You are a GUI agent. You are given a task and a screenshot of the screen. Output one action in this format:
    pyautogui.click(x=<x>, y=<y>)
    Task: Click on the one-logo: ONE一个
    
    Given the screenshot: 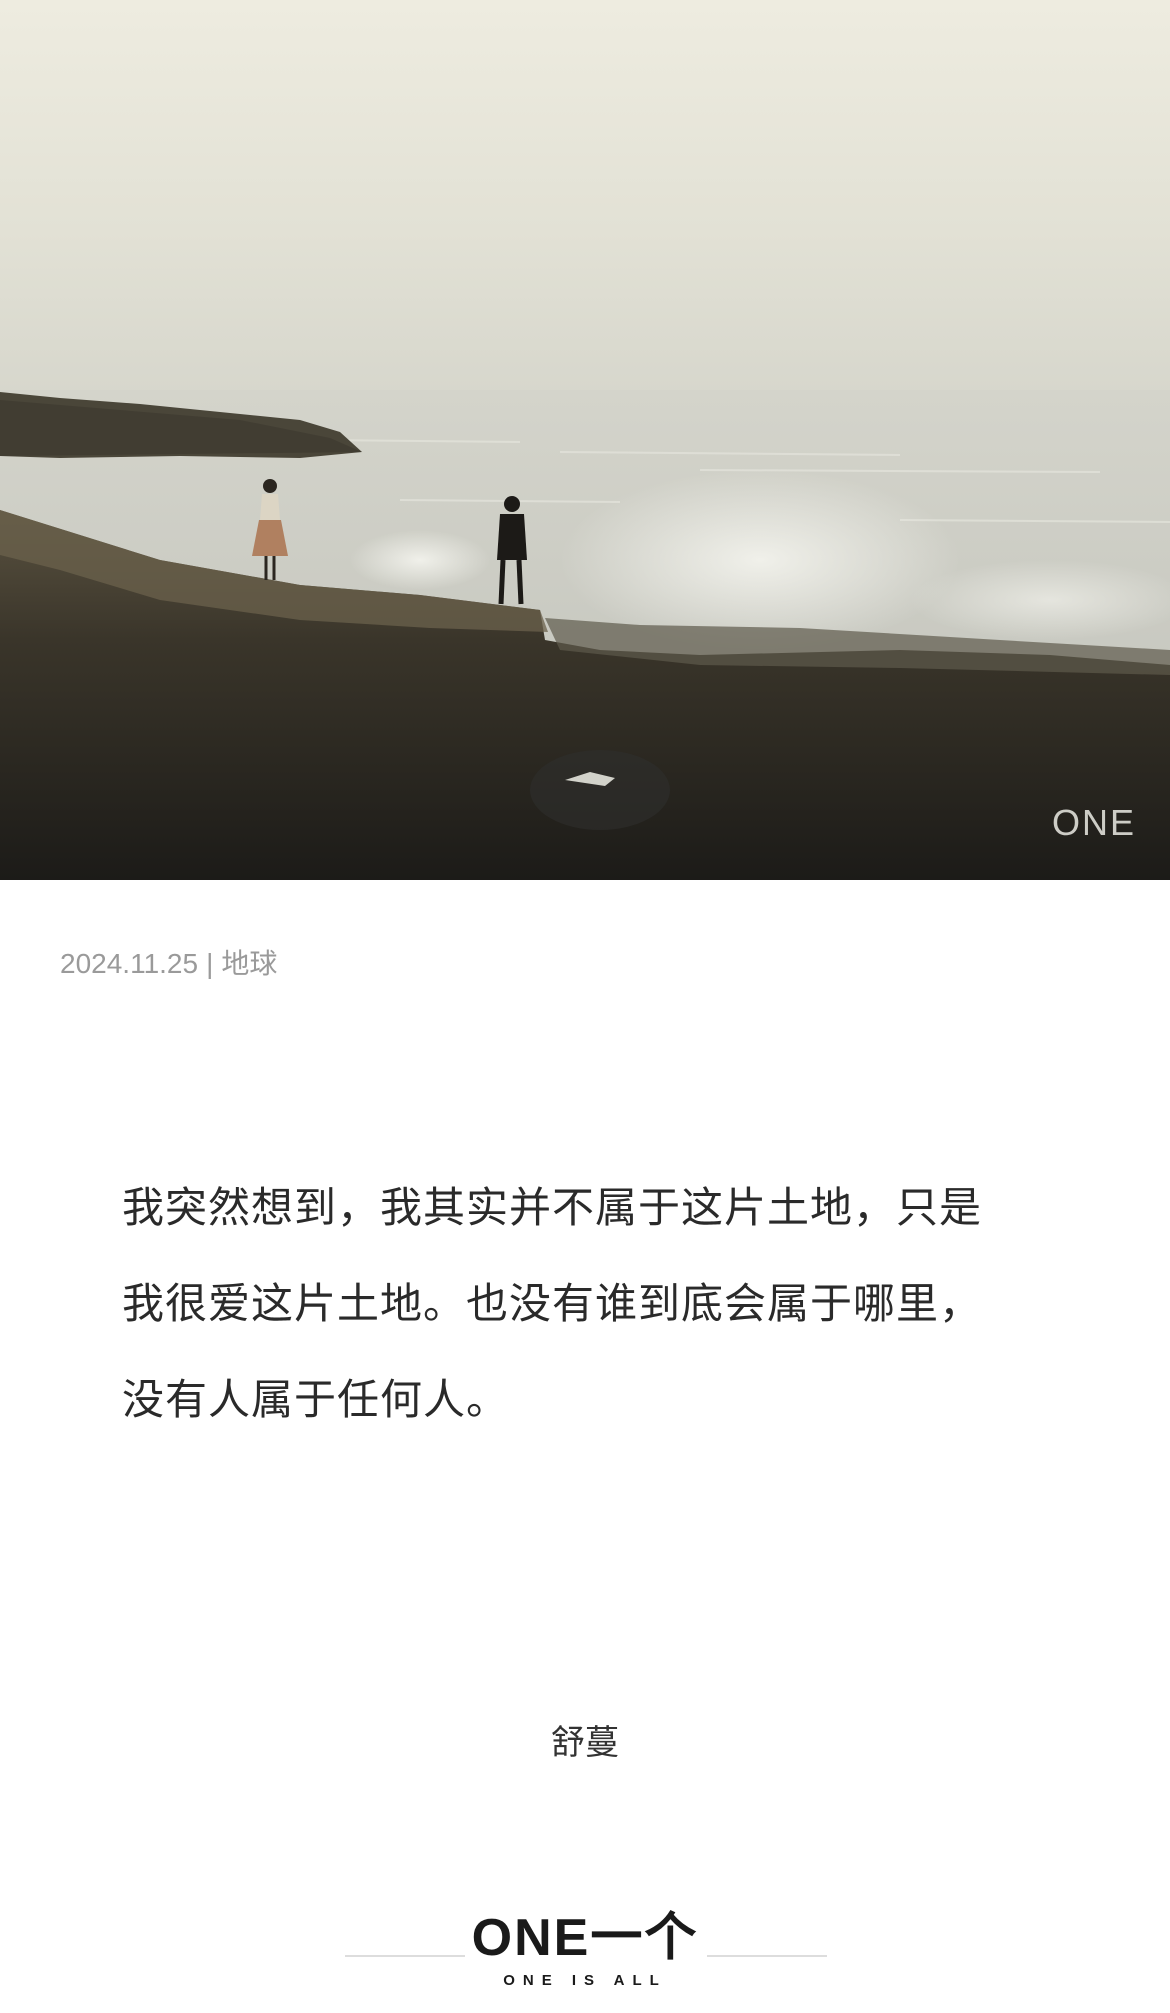 What is the action you would take?
    pyautogui.click(x=585, y=1938)
    